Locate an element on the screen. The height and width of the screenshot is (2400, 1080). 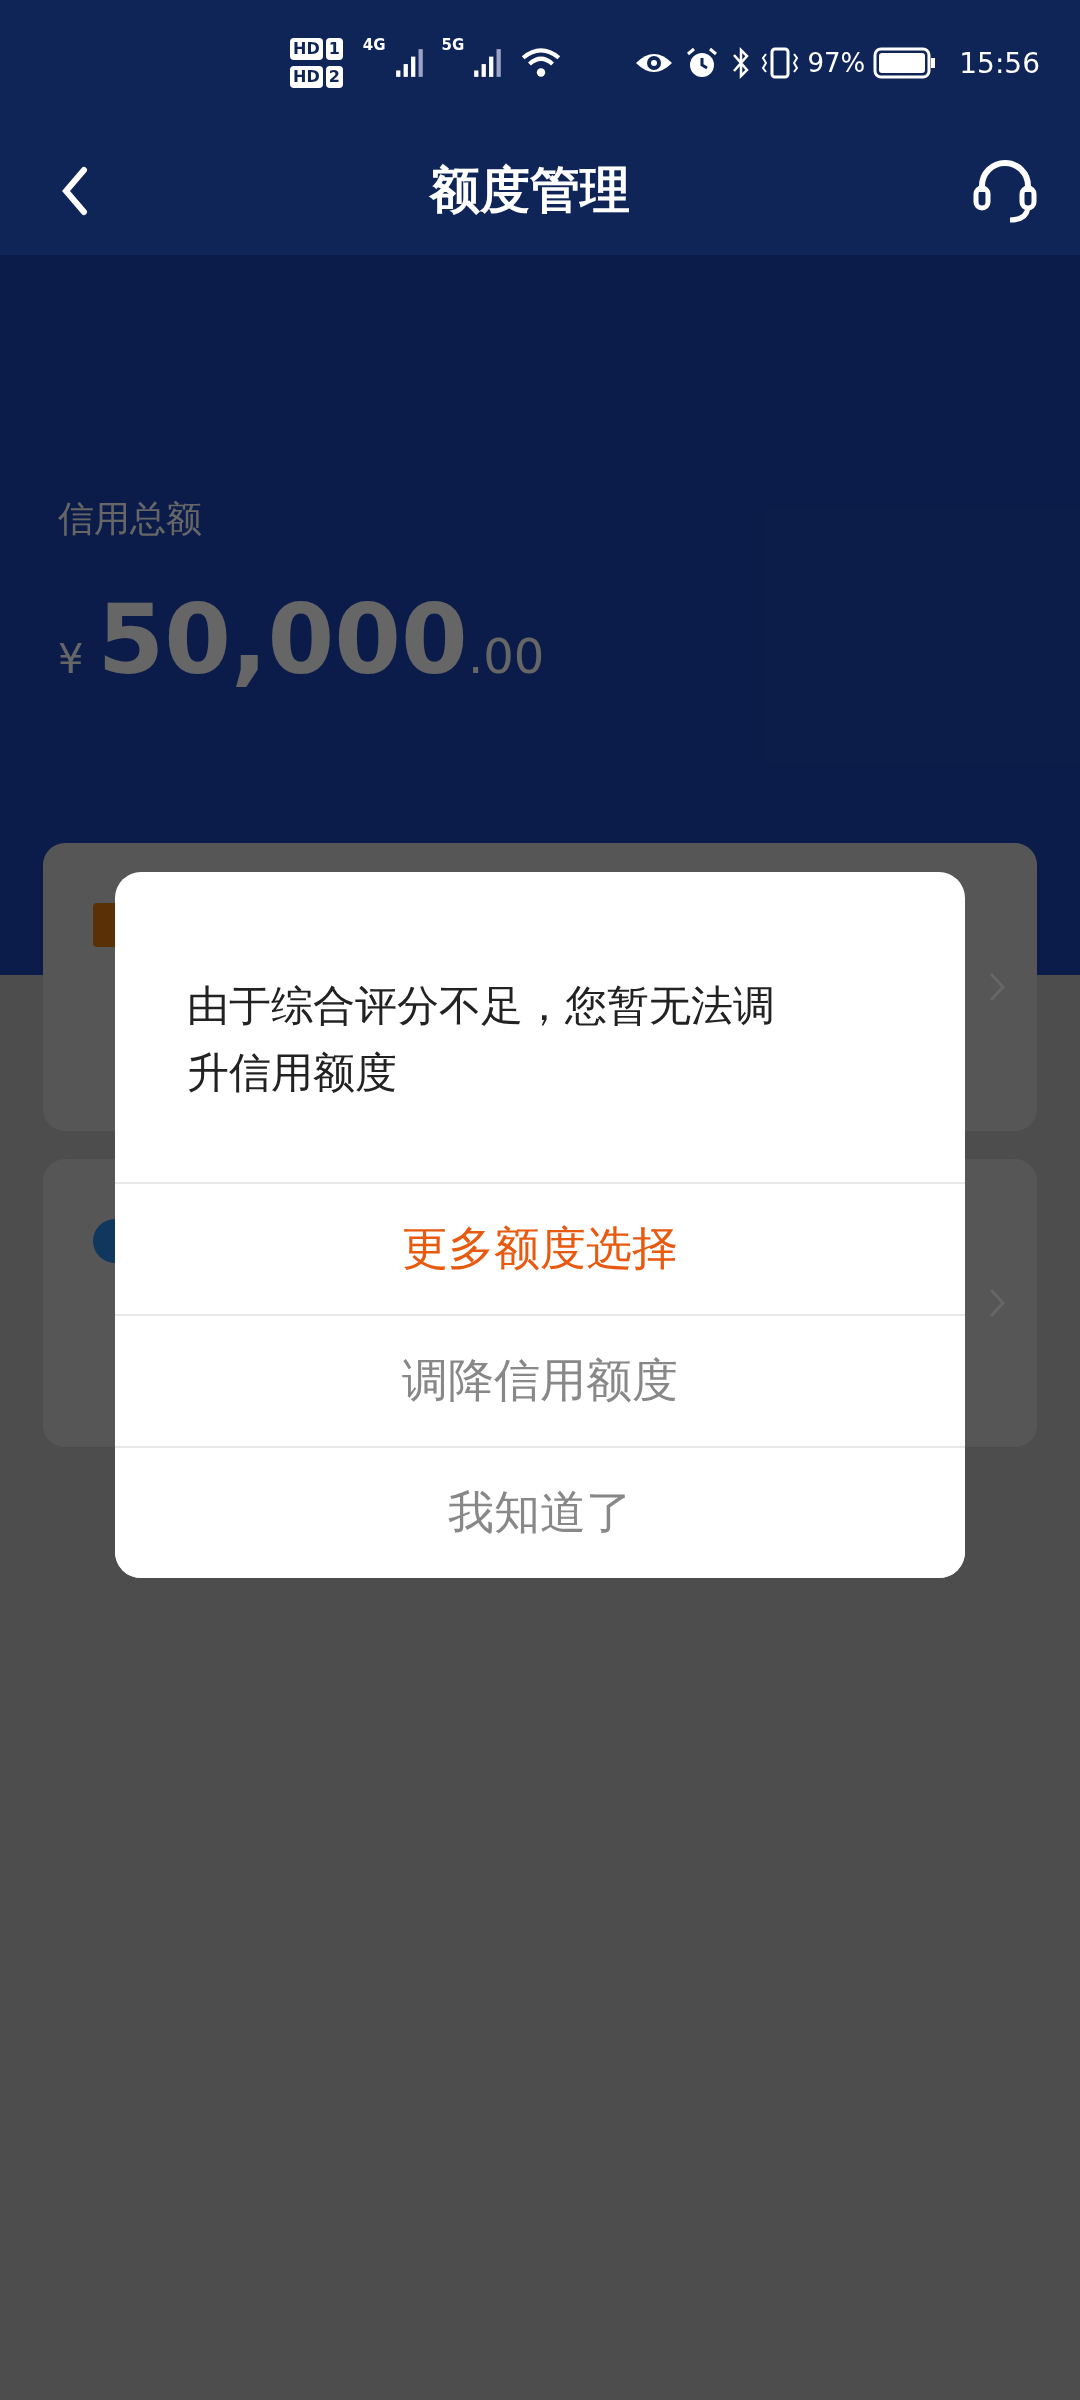
dialog-action: 我知道了 is located at coordinates (540, 1512).